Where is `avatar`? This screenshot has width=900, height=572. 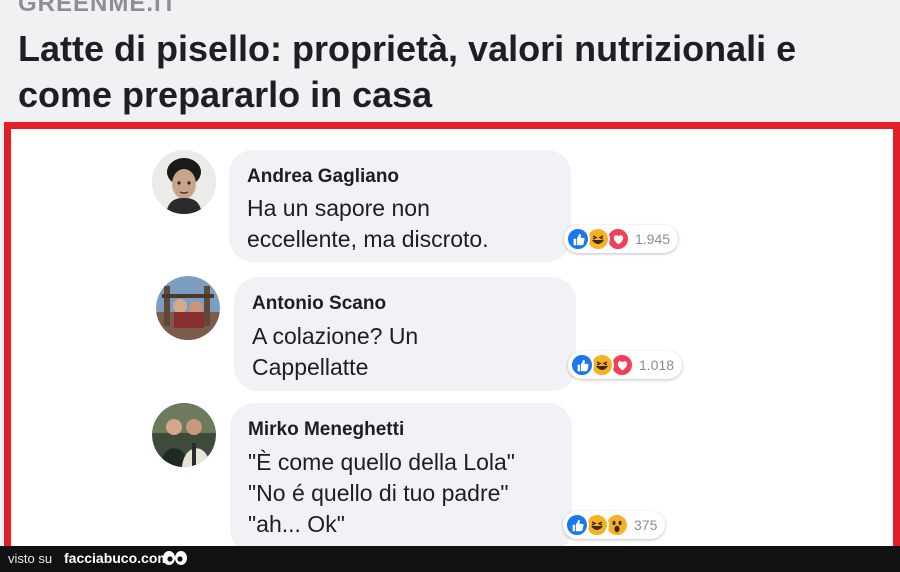
avatar is located at coordinates (184, 435).